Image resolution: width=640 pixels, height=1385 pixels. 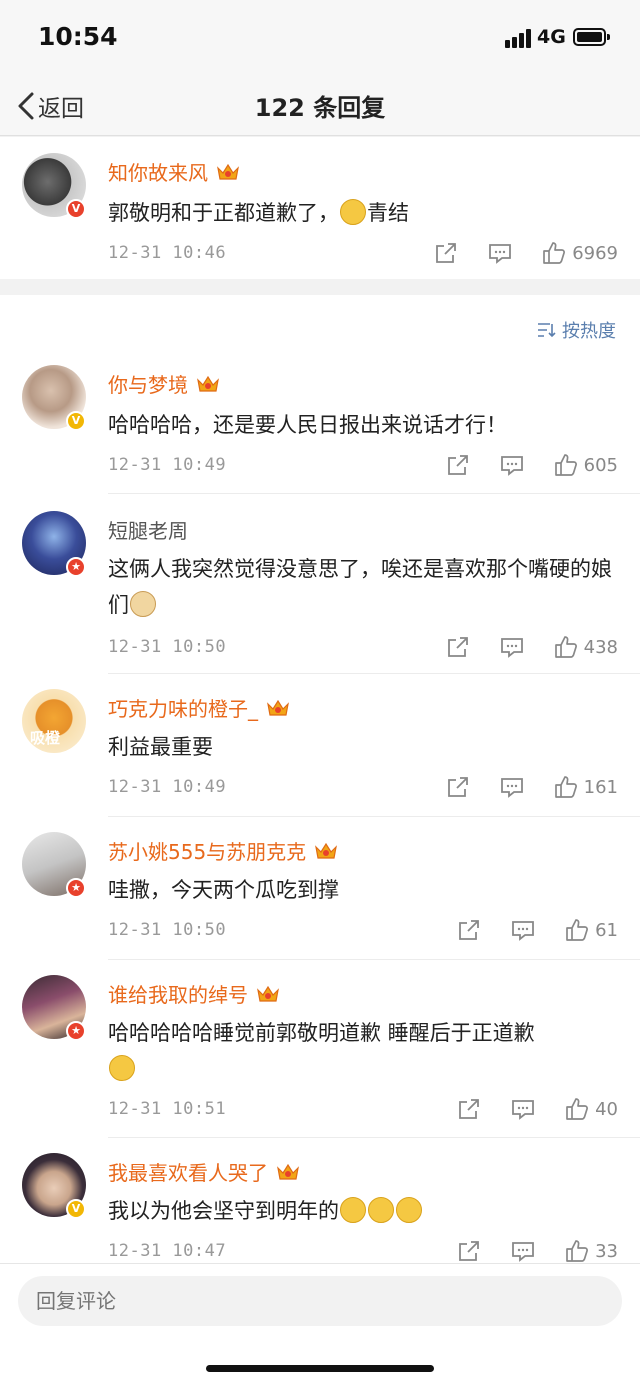 What do you see at coordinates (167, 1251) in the screenshot?
I see `comment-date: 12-31 10:47` at bounding box center [167, 1251].